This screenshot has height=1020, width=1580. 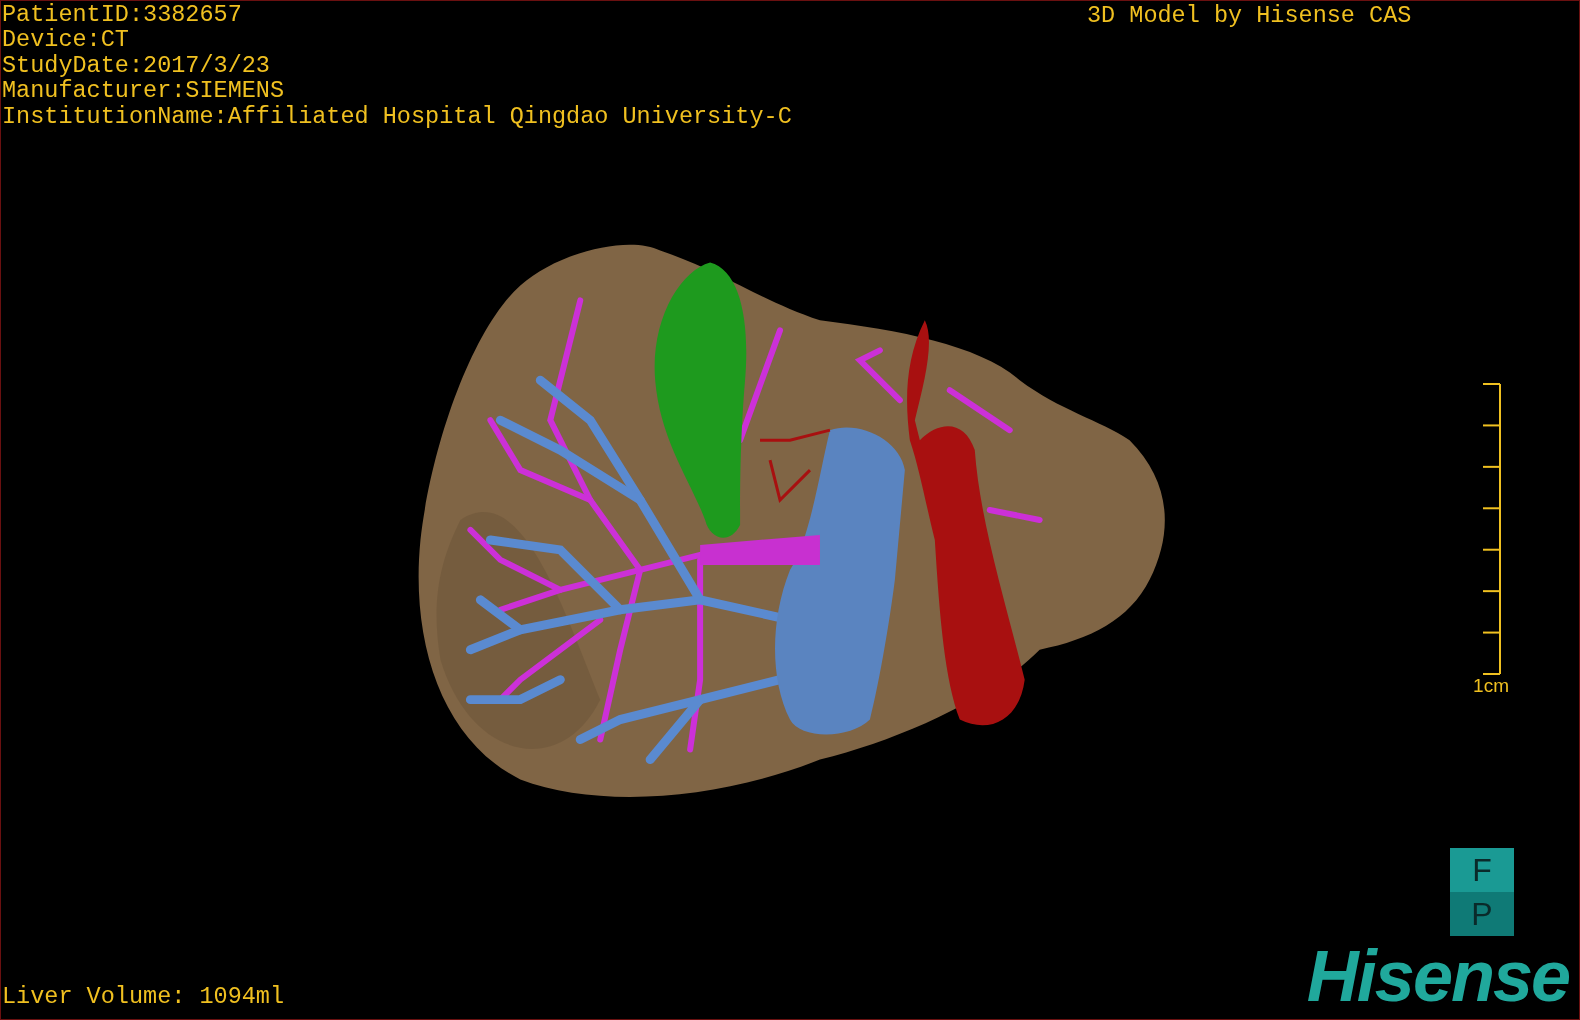 What do you see at coordinates (1438, 976) in the screenshot?
I see `brand-logo: Hisense` at bounding box center [1438, 976].